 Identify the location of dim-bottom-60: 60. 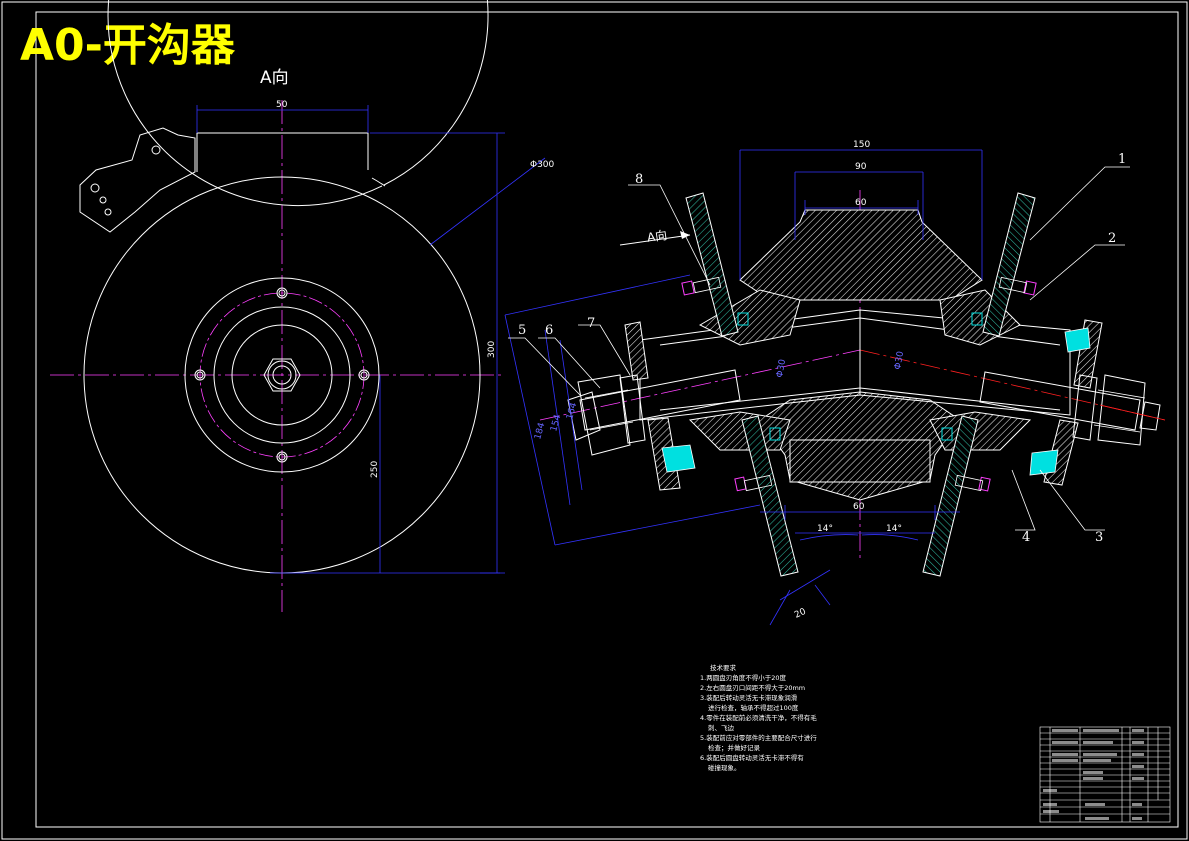
(859, 507).